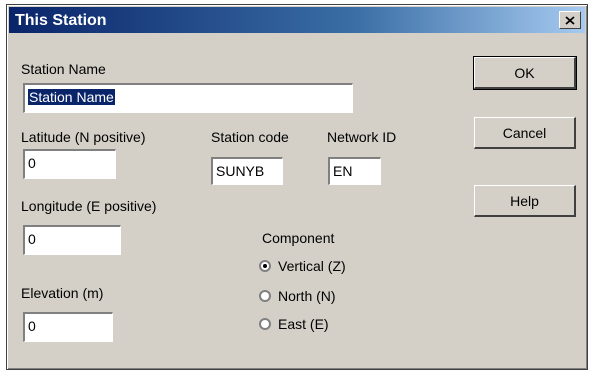  What do you see at coordinates (72, 240) in the screenshot?
I see `longitude-input: 0` at bounding box center [72, 240].